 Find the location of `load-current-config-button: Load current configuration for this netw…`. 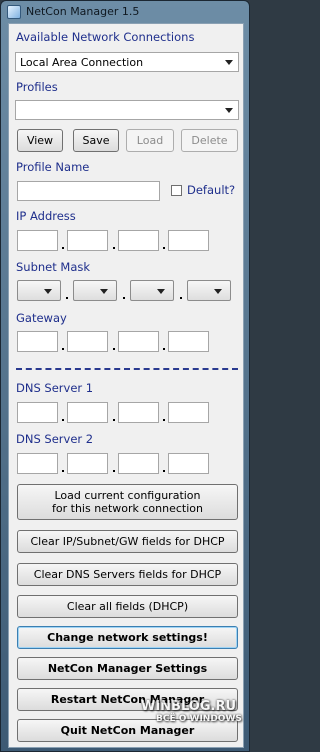

load-current-config-button: Load current configuration for this netw… is located at coordinates (127, 502).